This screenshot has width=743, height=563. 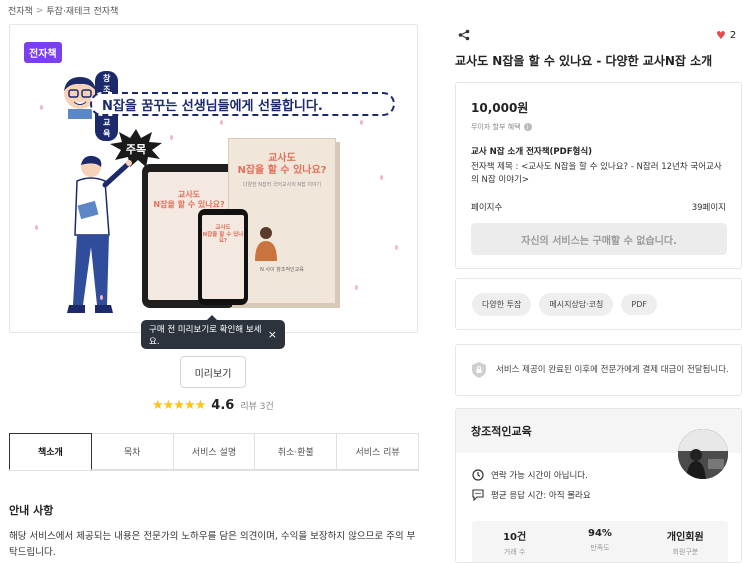 What do you see at coordinates (478, 495) in the screenshot?
I see `chat-icon` at bounding box center [478, 495].